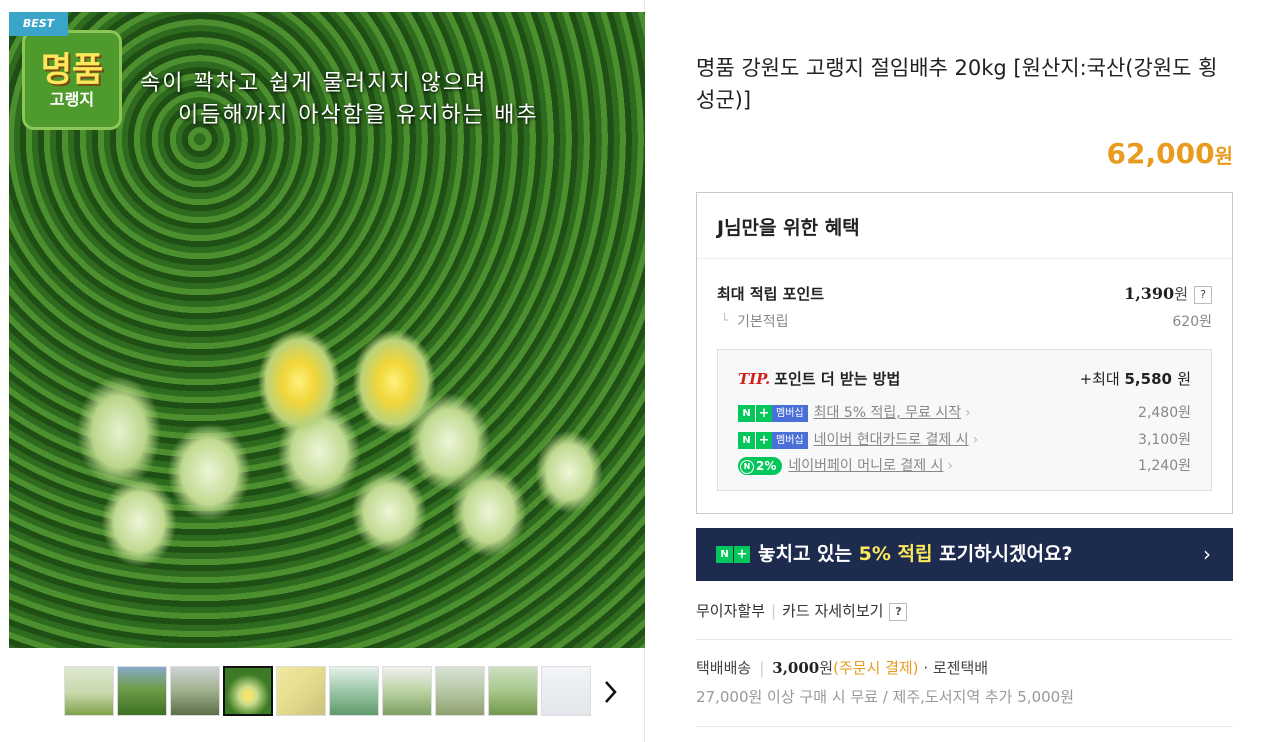 Image resolution: width=1276 pixels, height=742 pixels. I want to click on basic-points-row: └ 기본적립 620원, so click(966, 321).